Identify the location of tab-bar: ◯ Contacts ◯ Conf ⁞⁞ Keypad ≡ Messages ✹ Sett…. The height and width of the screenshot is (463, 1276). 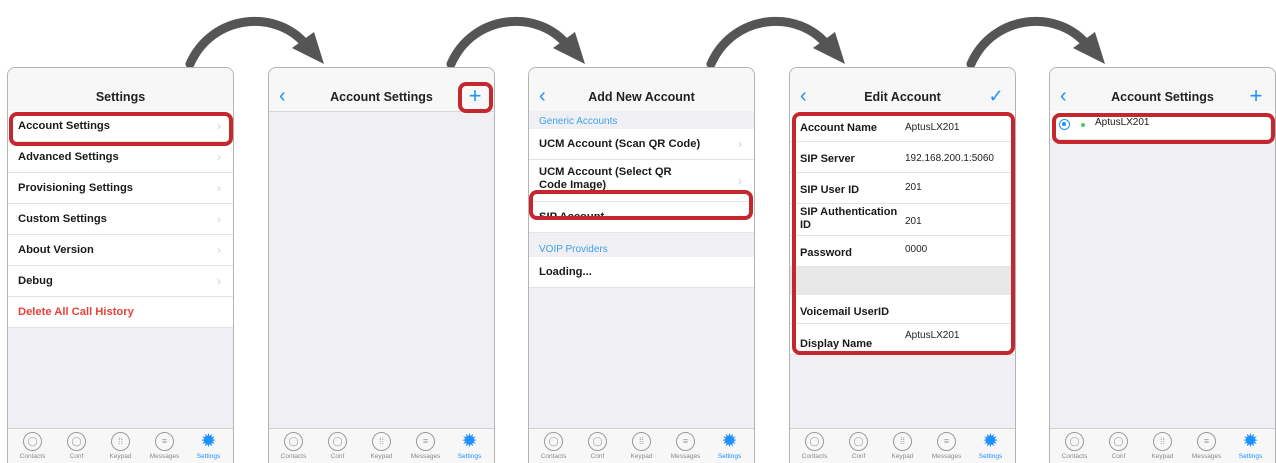
(902, 445).